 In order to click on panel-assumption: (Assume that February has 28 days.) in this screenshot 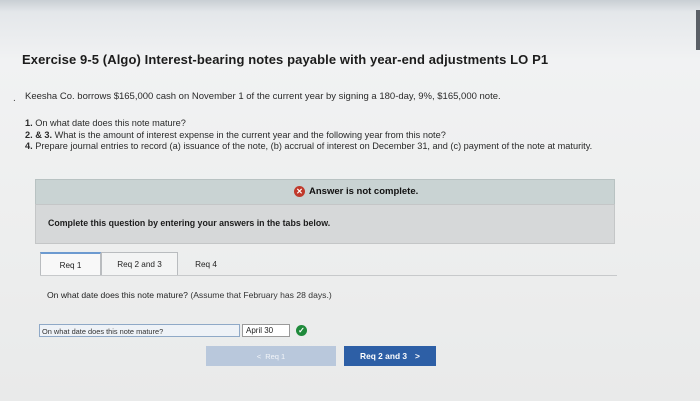, I will do `click(261, 295)`.